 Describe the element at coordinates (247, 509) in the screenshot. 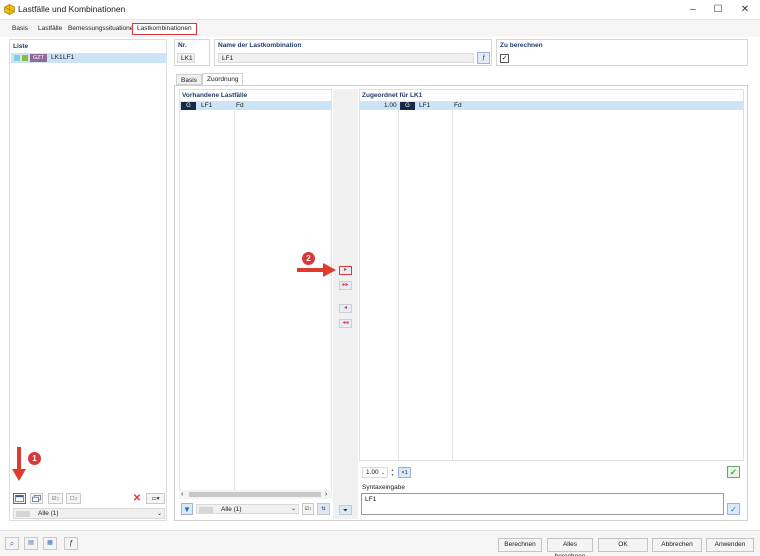

I see `available-filter-select: Alle (1) ⌄` at that location.